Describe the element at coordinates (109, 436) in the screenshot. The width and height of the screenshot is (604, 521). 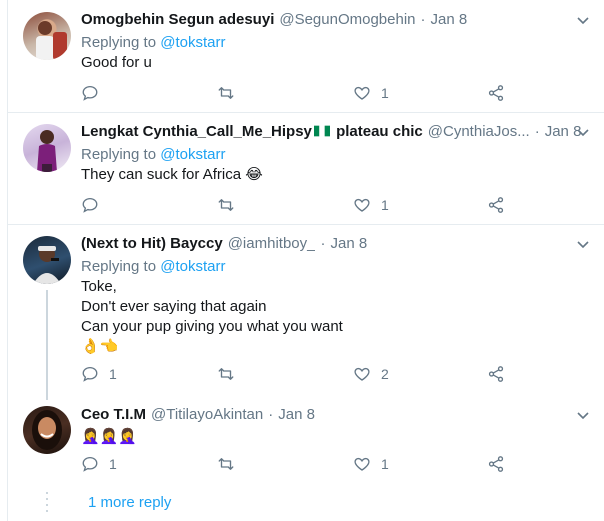
I see `tweet-emoji-line: 🤦‍♀️🤦‍♀️🤦‍♀️` at that location.